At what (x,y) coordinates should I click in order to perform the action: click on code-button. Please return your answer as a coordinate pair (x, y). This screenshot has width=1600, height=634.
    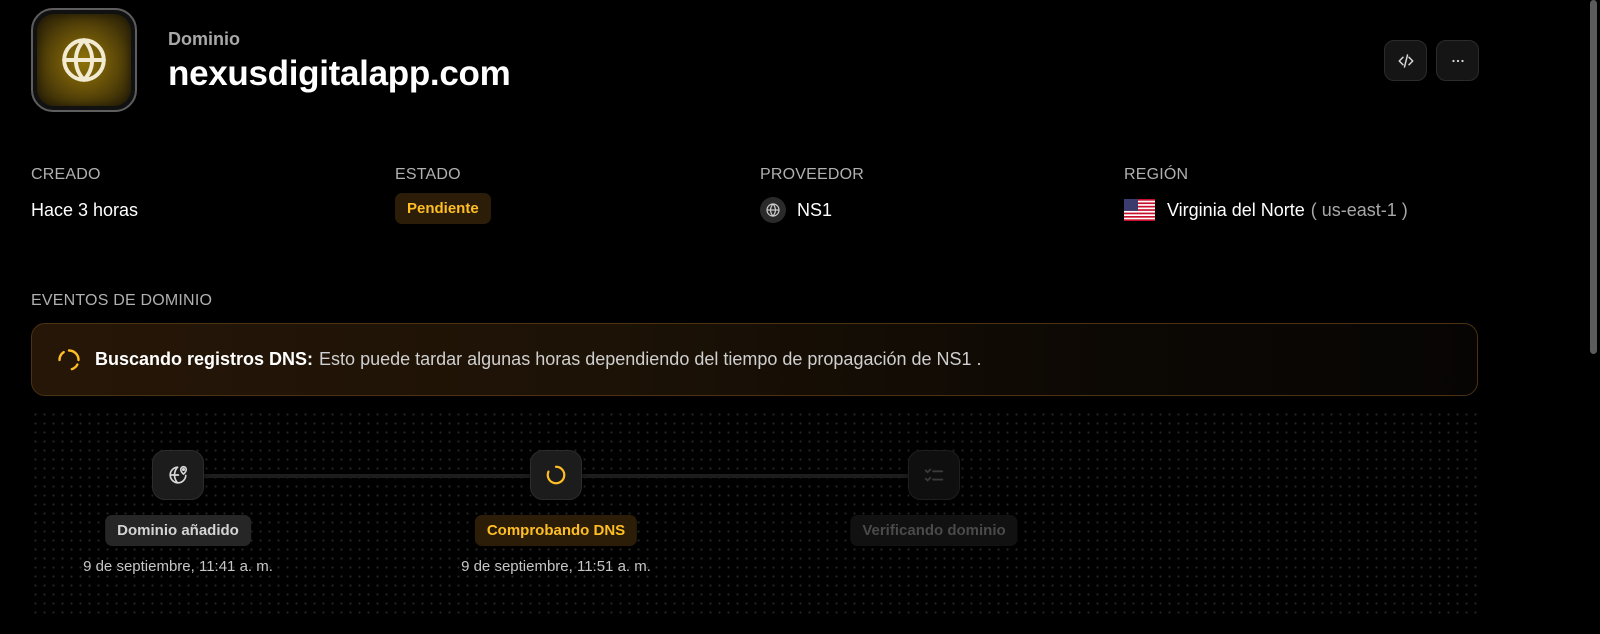
    Looking at the image, I should click on (1405, 60).